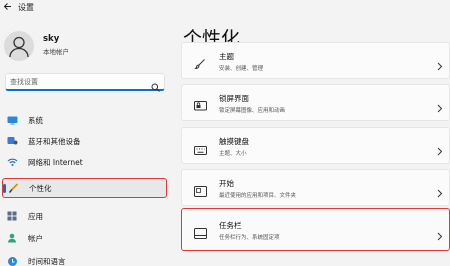 This screenshot has height=266, width=450. Describe the element at coordinates (56, 52) in the screenshot. I see `account-type: 本地帐户` at that location.